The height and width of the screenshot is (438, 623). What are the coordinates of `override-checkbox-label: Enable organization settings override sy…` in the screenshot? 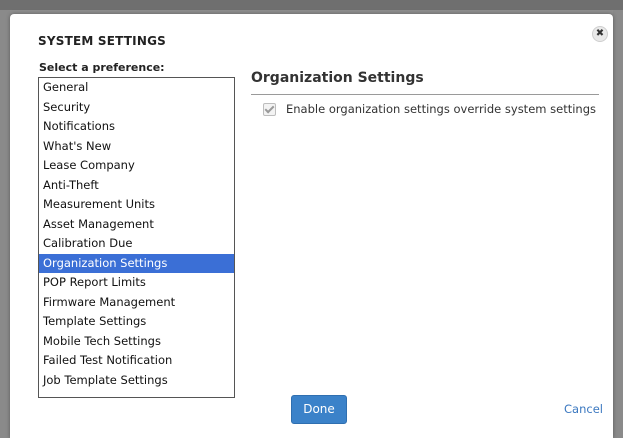 It's located at (441, 109).